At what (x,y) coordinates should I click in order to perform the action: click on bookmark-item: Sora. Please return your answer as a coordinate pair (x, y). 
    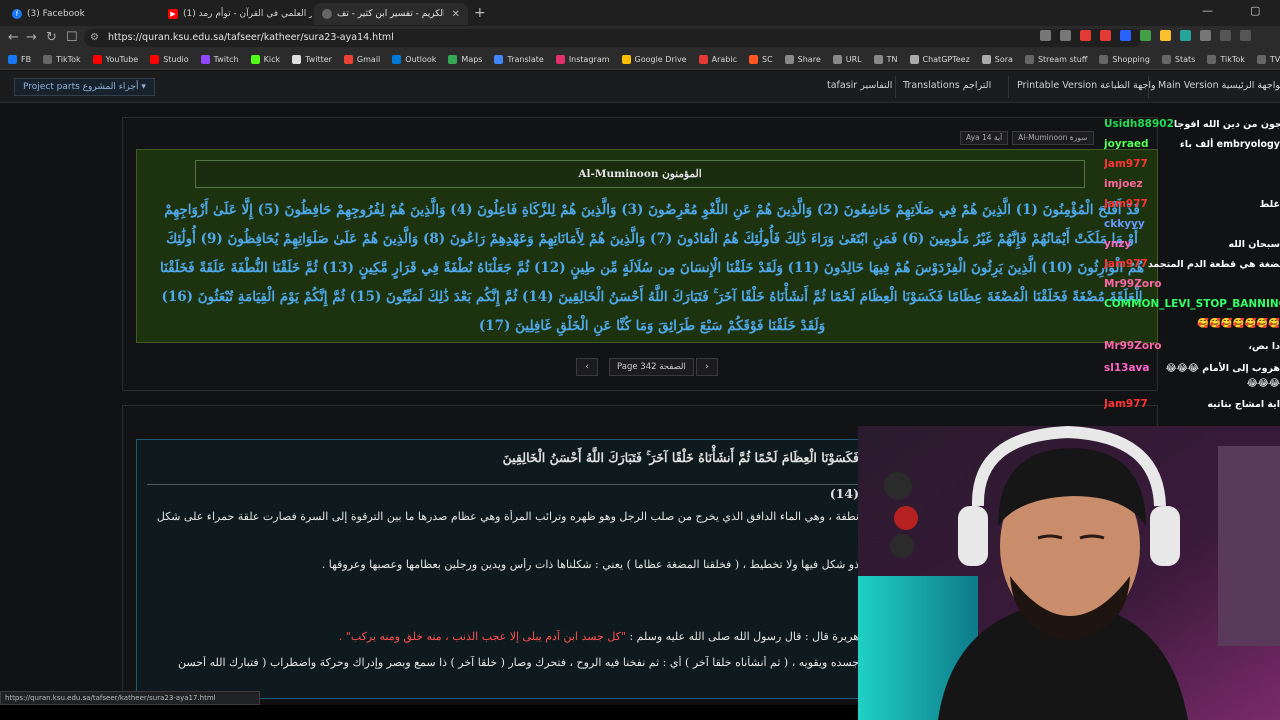
    Looking at the image, I should click on (997, 59).